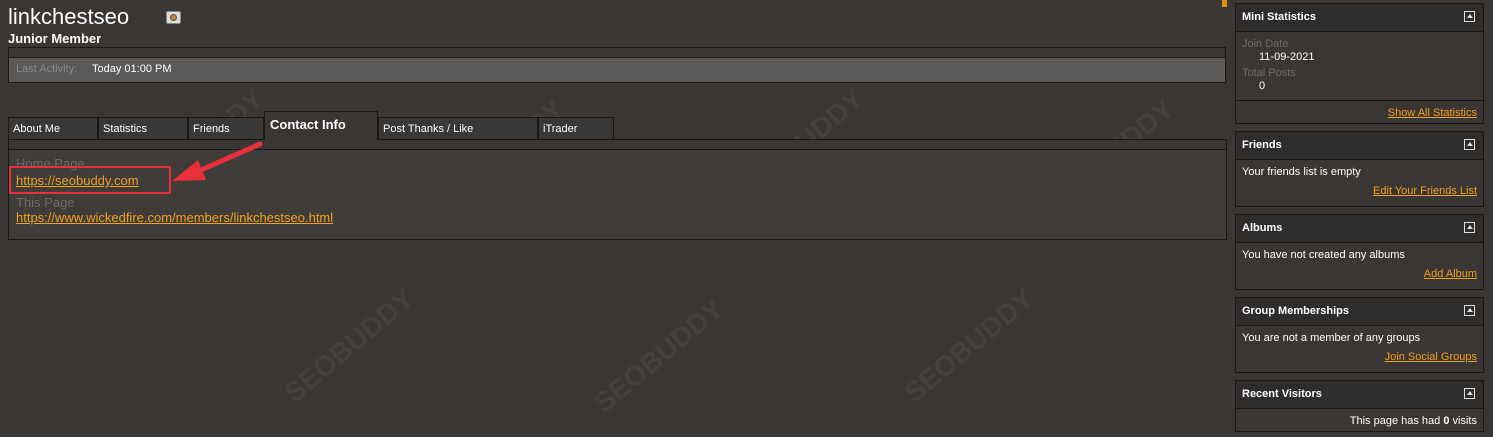 The image size is (1493, 437). What do you see at coordinates (458, 128) in the screenshot?
I see `tab-post-thanks: Post Thanks / Like` at bounding box center [458, 128].